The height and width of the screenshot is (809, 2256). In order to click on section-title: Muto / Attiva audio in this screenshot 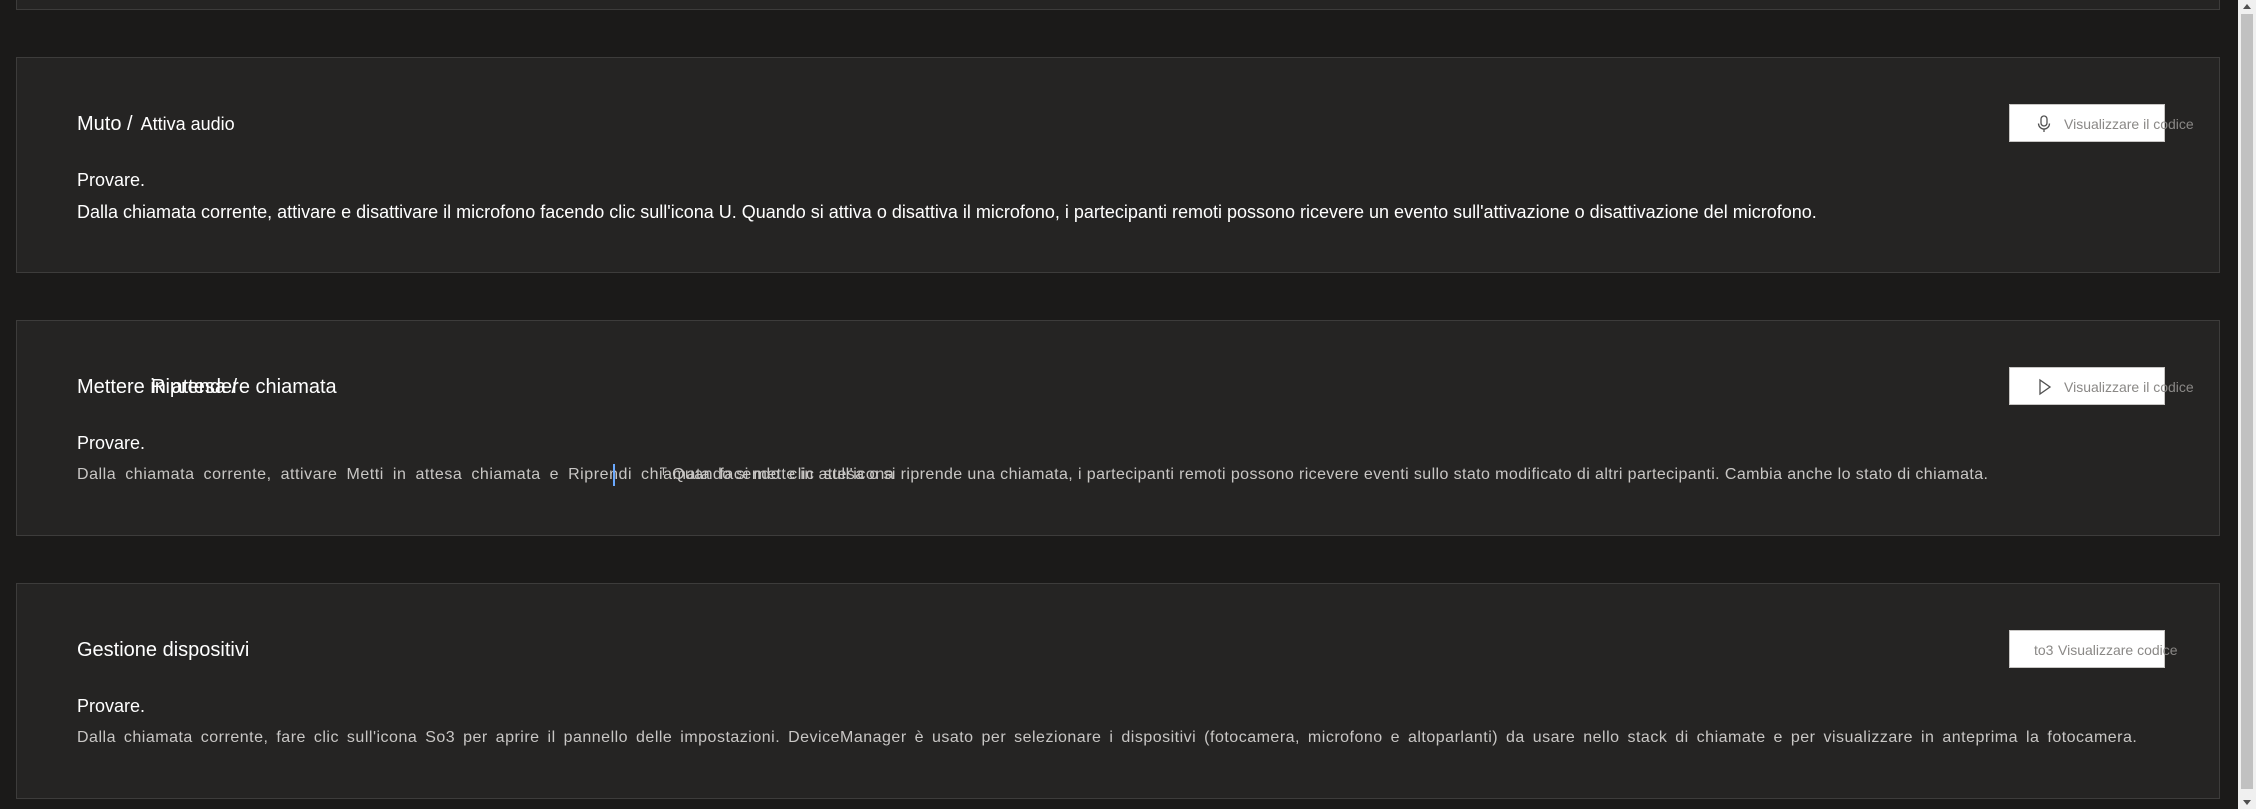, I will do `click(156, 124)`.